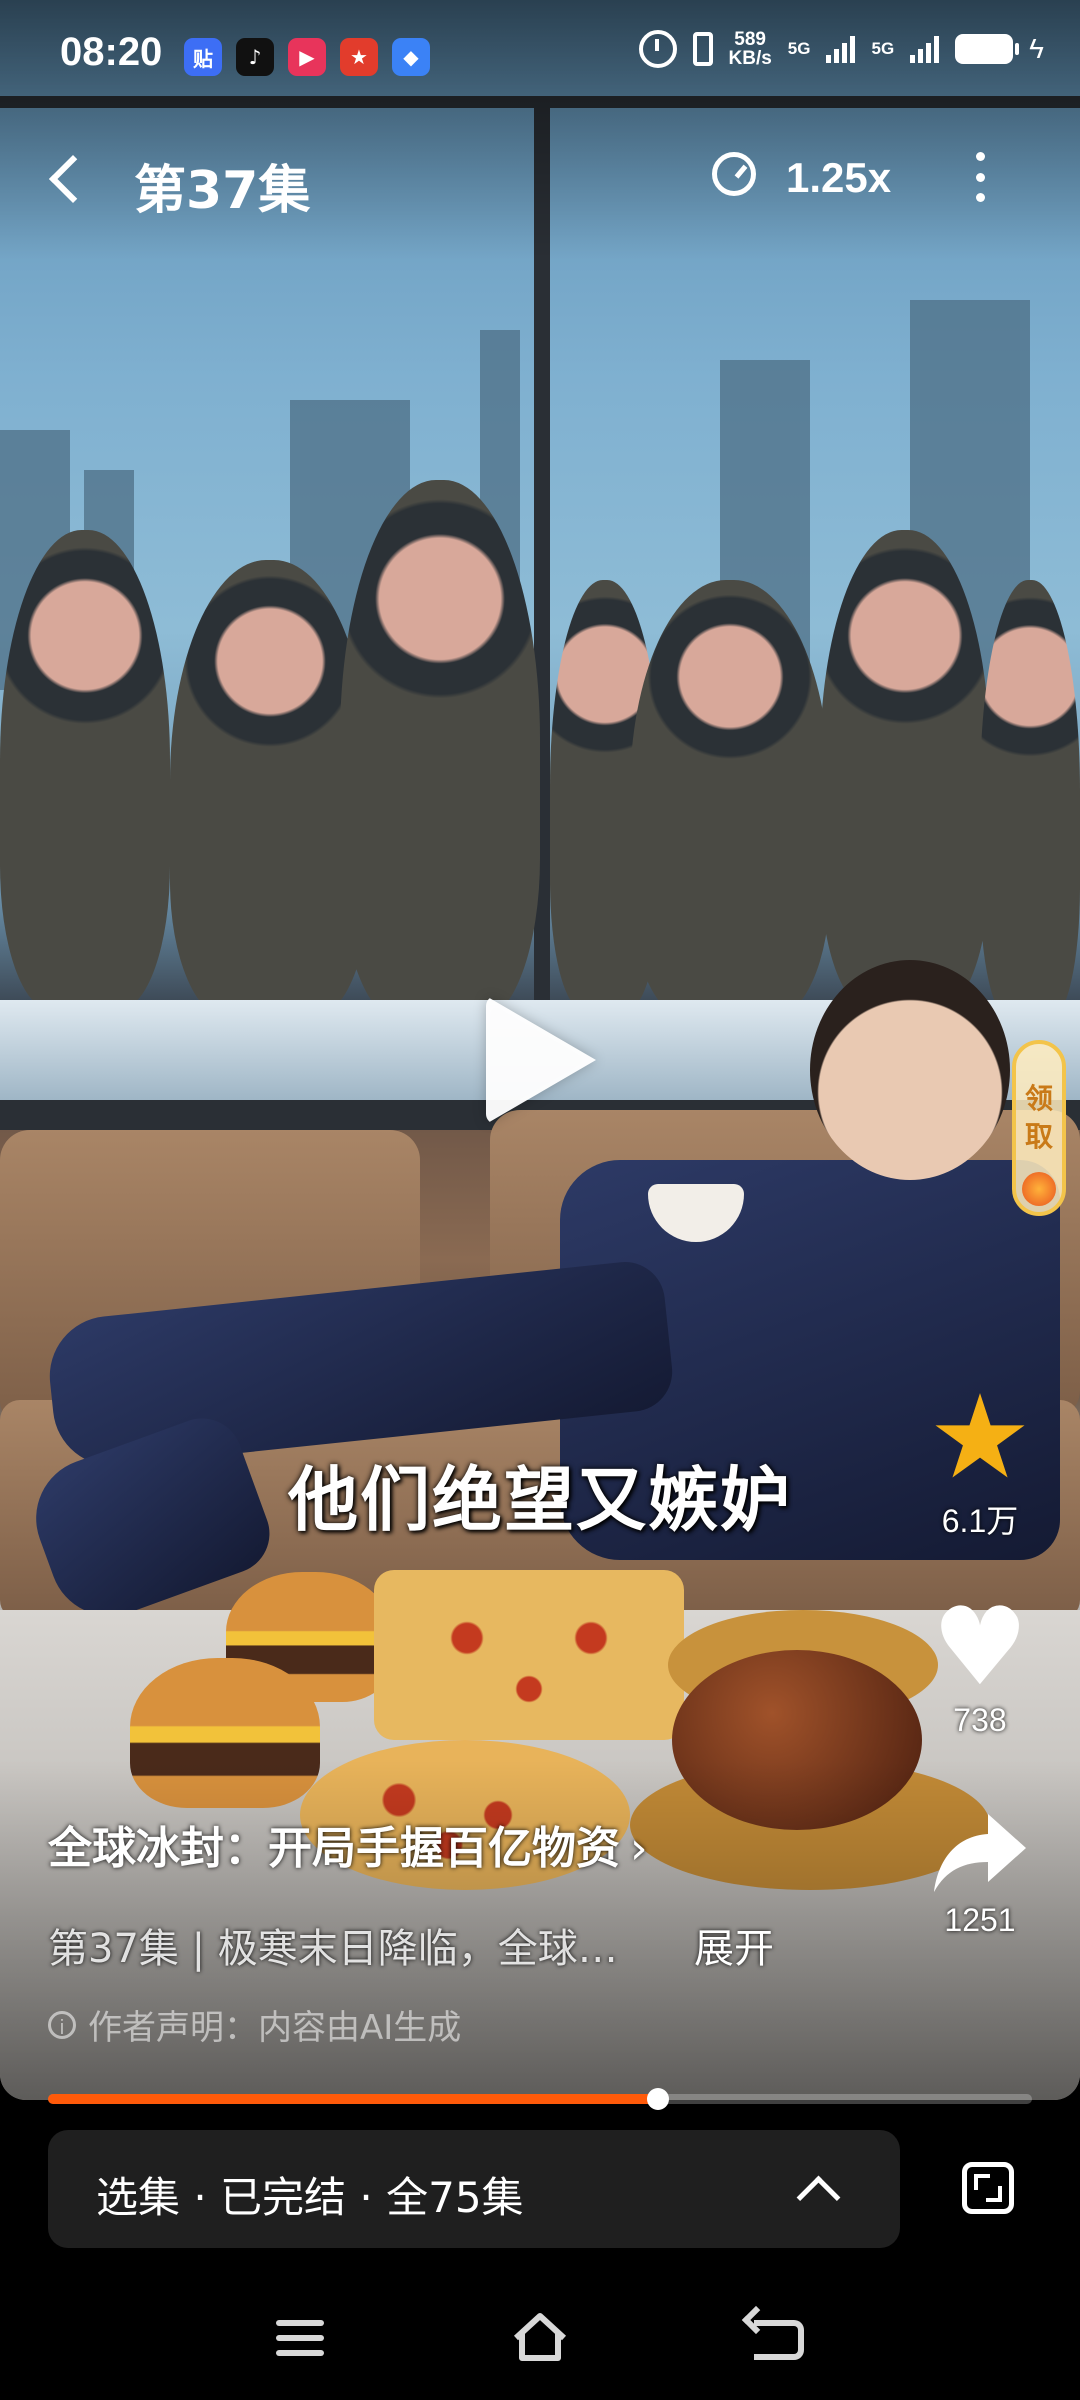 Image resolution: width=1080 pixels, height=2400 pixels. I want to click on network-type-1: 5G, so click(799, 48).